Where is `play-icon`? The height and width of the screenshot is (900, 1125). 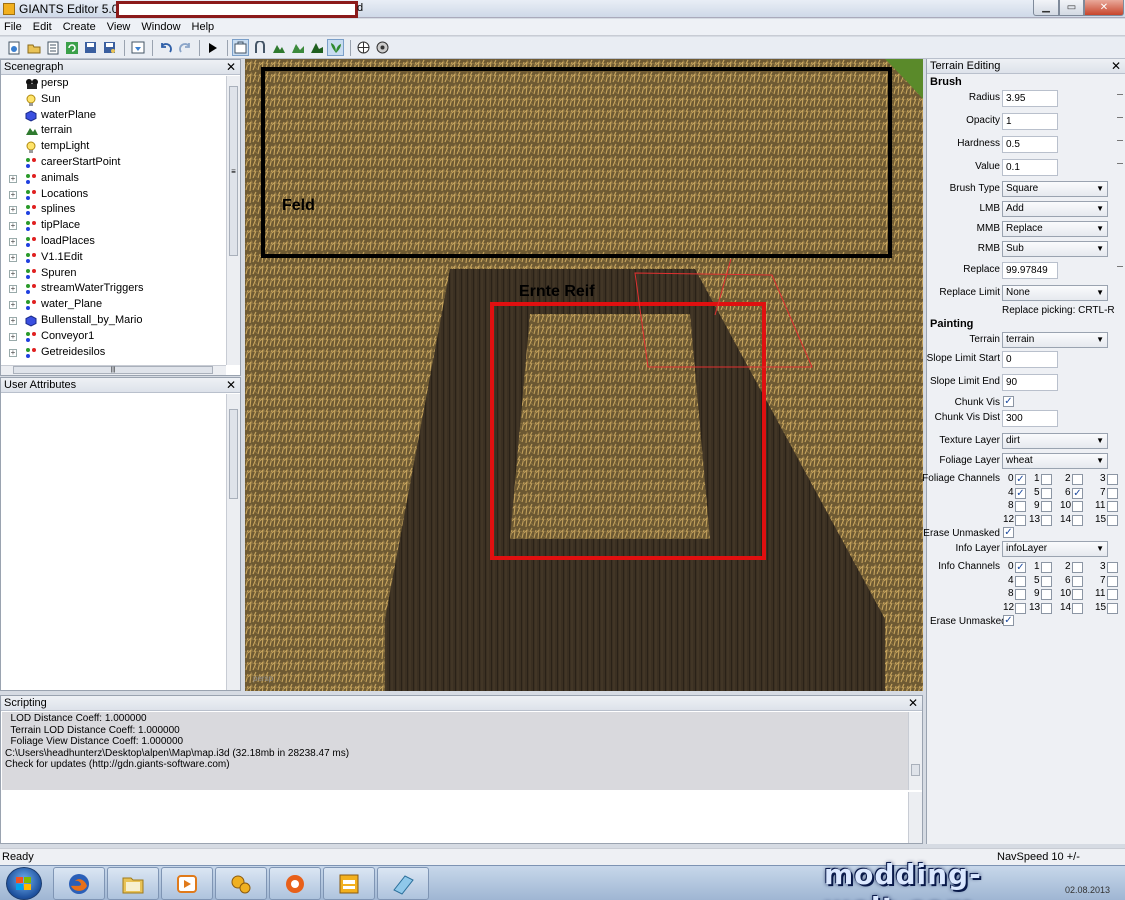
play-icon is located at coordinates (212, 47).